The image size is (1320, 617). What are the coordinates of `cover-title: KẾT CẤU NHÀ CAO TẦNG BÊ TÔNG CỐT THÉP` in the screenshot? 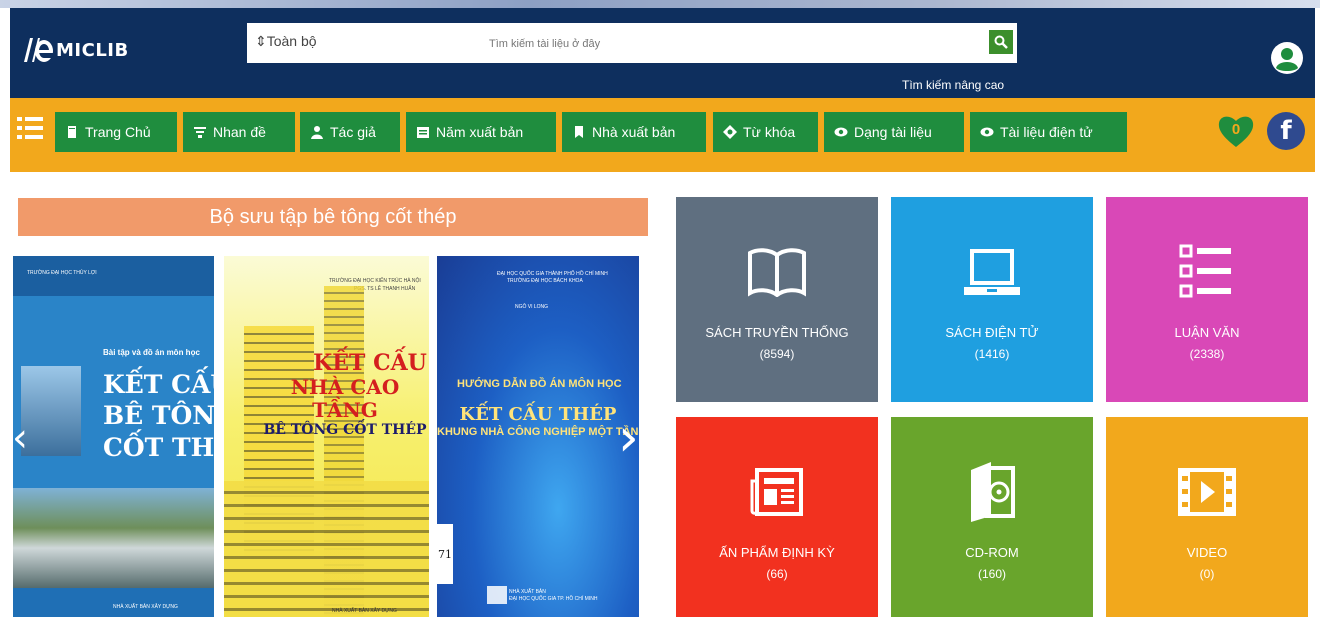 It's located at (344, 394).